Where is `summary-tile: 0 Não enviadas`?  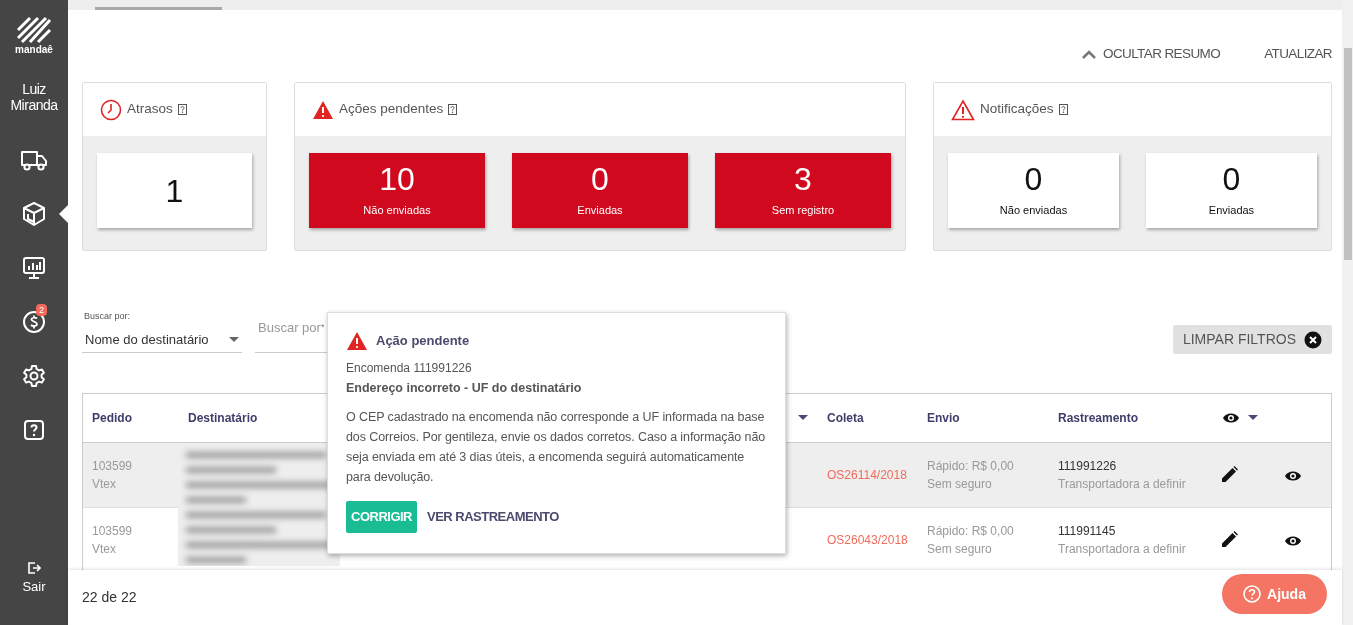 summary-tile: 0 Não enviadas is located at coordinates (1033, 190).